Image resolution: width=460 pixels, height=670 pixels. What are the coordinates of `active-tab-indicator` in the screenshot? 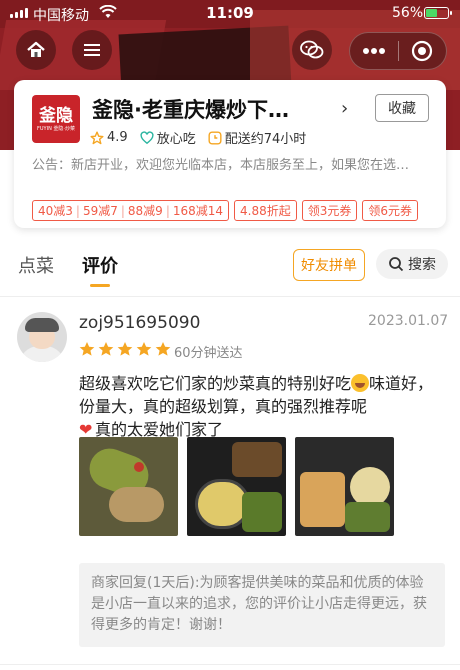 It's located at (100, 285).